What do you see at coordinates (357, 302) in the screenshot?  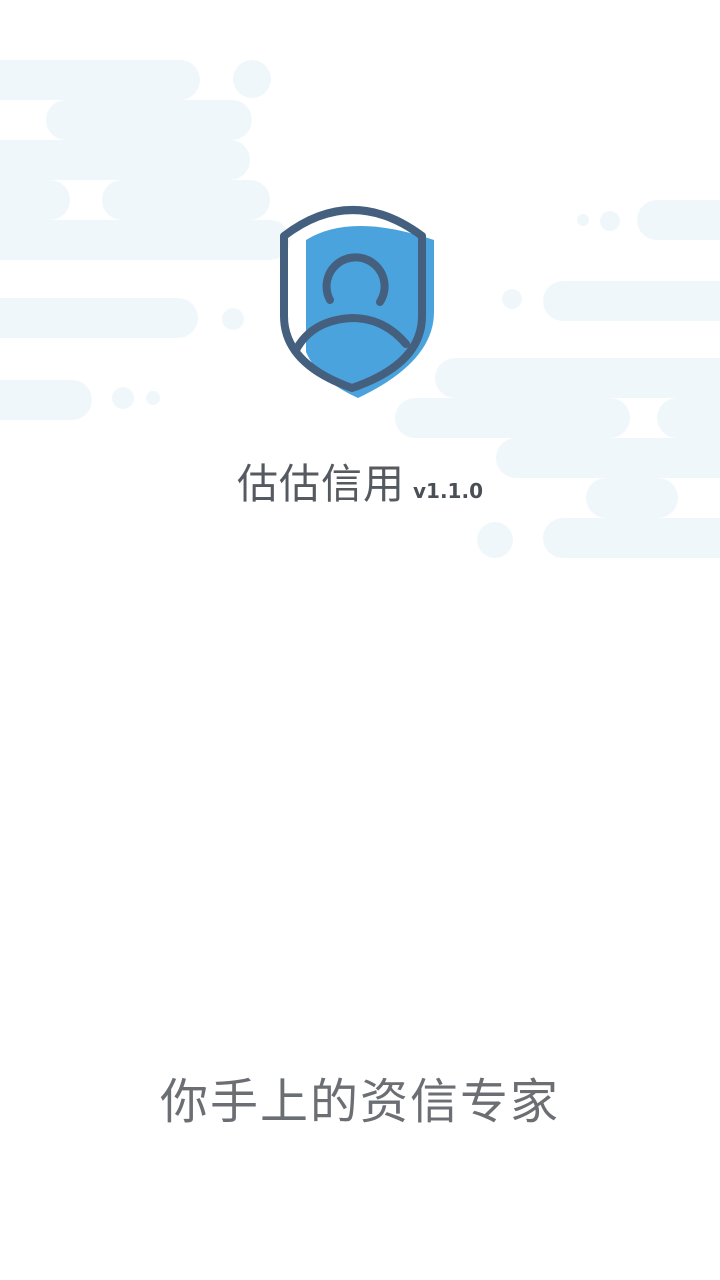 I see `shield-user-icon` at bounding box center [357, 302].